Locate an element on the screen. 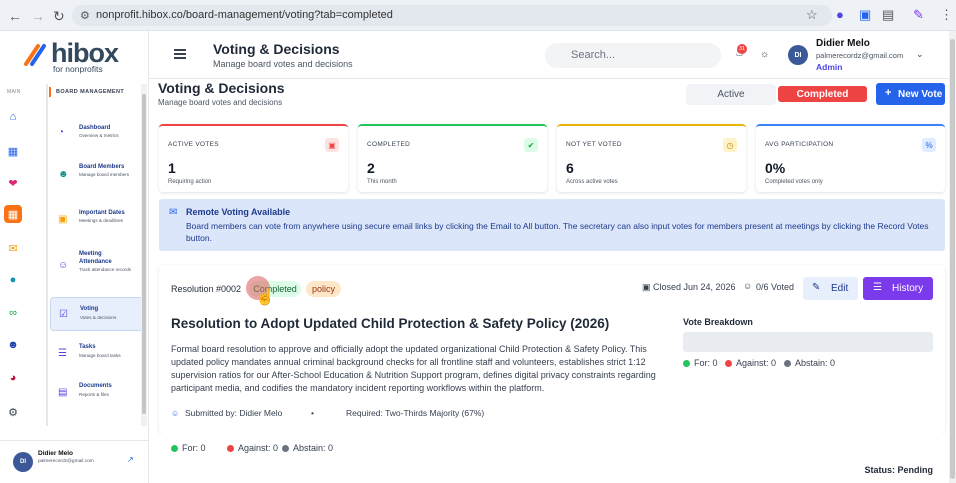 This screenshot has width=956, height=483. stat-value: 2 is located at coordinates (371, 168).